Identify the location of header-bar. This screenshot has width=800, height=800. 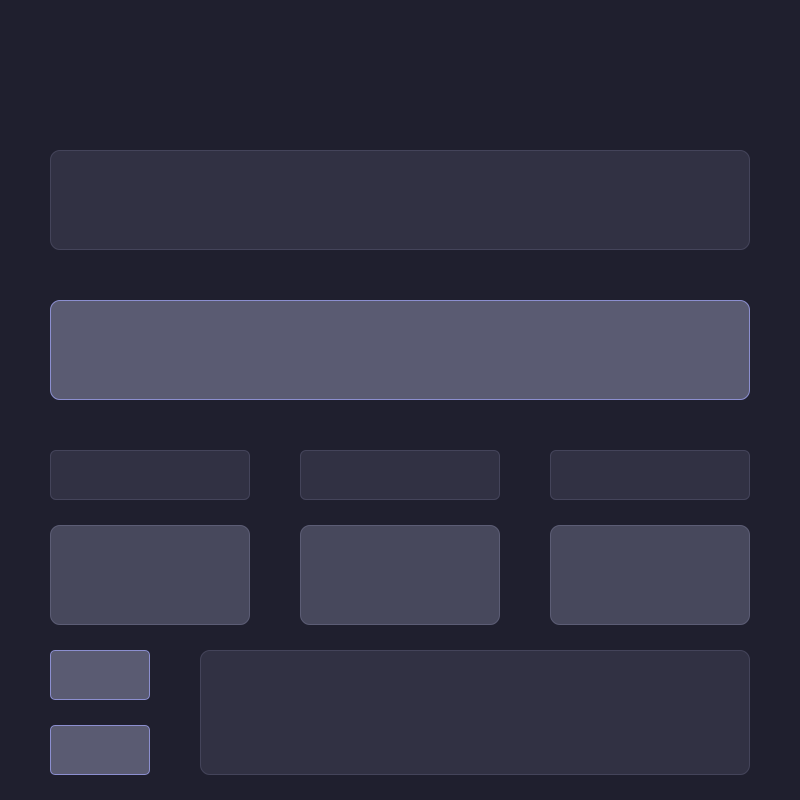
(400, 200).